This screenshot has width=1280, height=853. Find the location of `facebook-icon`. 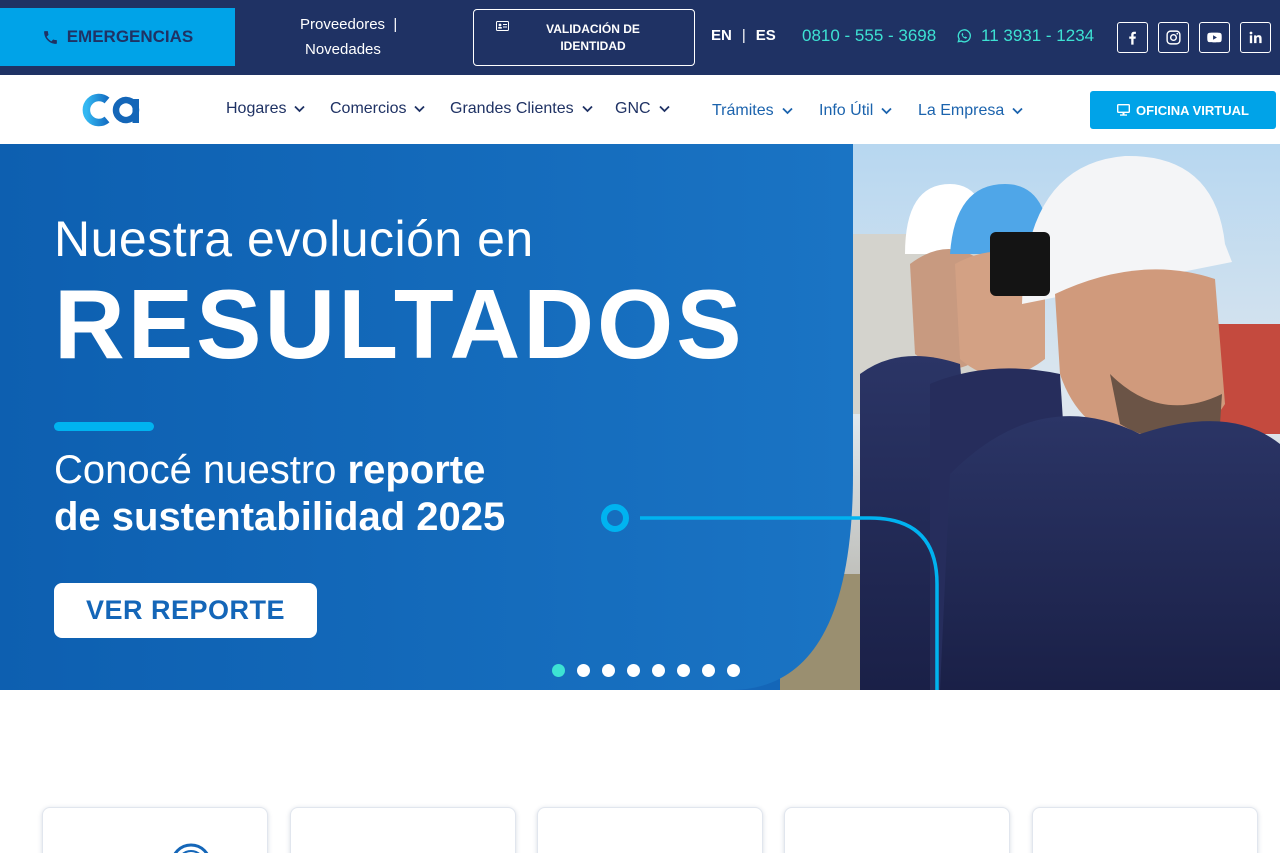

facebook-icon is located at coordinates (1132, 38).